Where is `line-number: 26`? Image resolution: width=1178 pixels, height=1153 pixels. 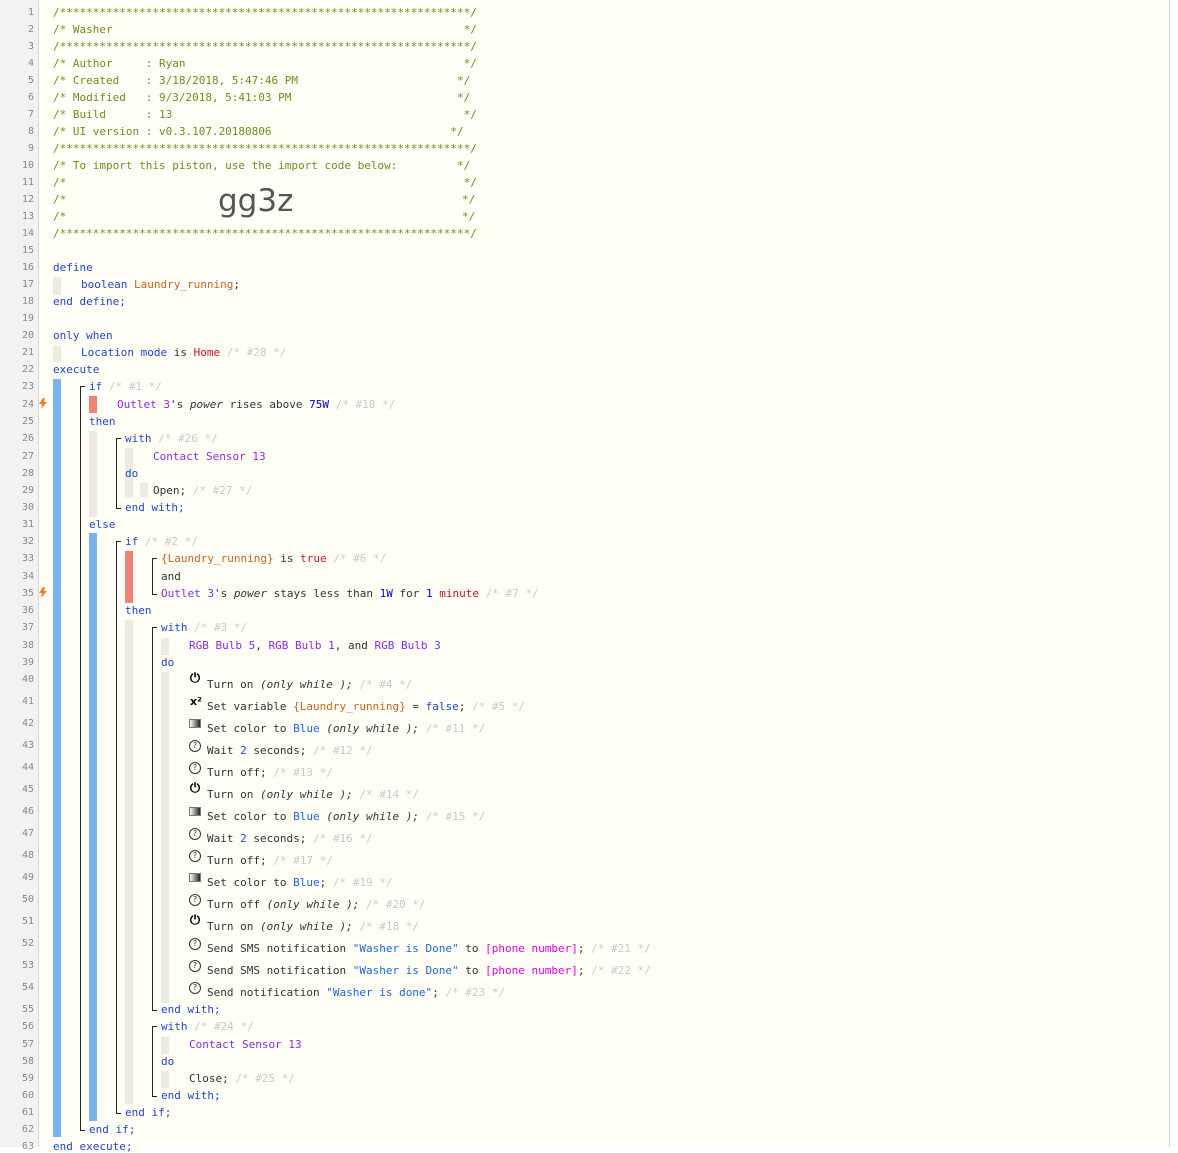
line-number: 26 is located at coordinates (27, 438).